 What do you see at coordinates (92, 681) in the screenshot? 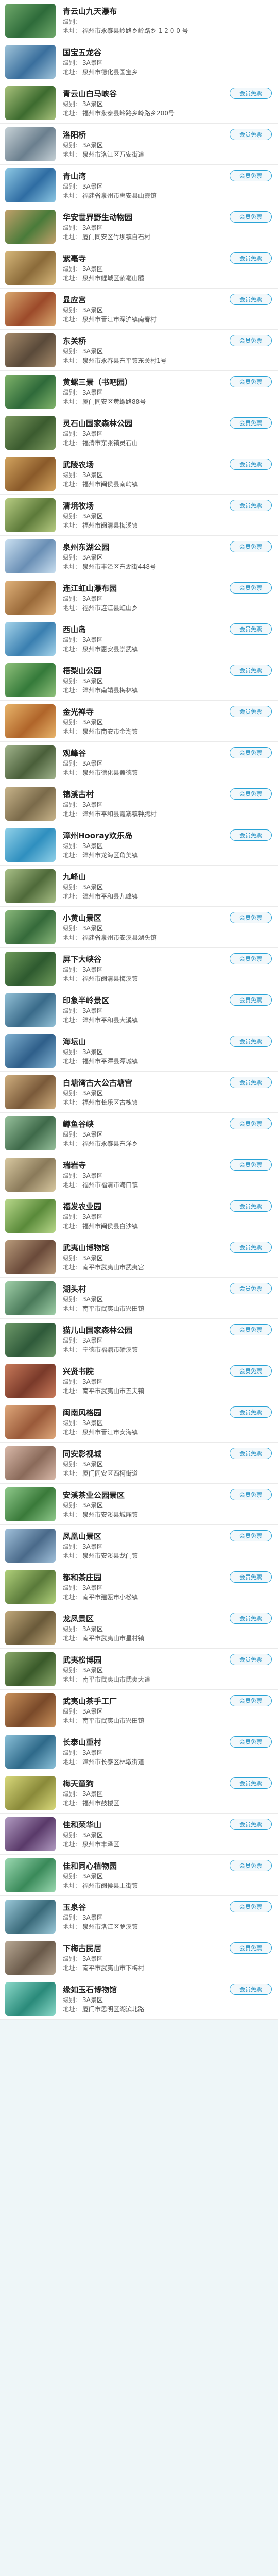
I see `level-value: 3A景区` at bounding box center [92, 681].